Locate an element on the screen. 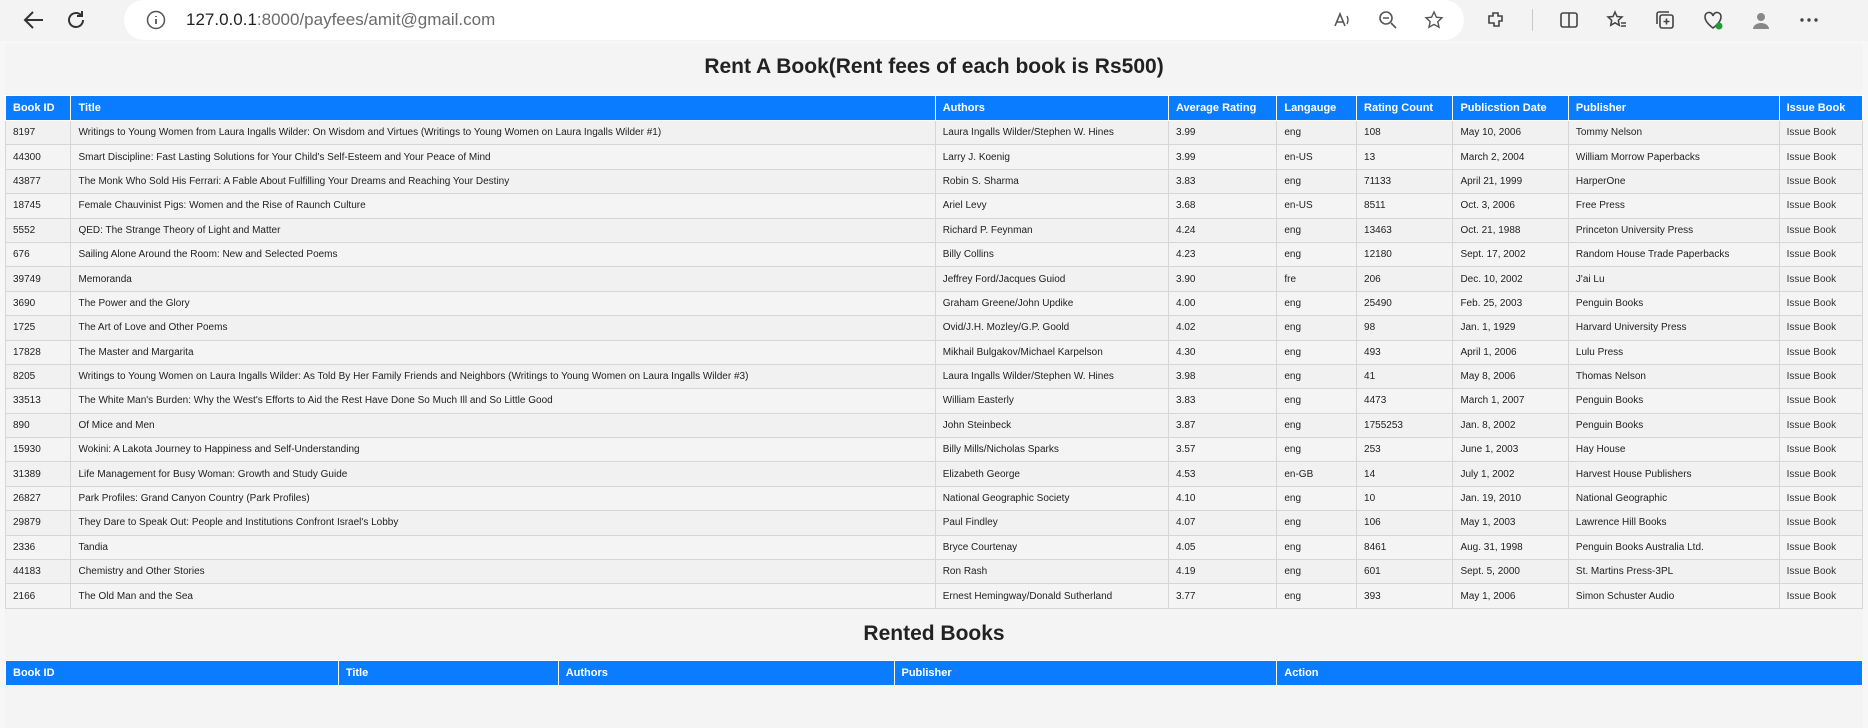  read-aloud-icon is located at coordinates (1342, 20).